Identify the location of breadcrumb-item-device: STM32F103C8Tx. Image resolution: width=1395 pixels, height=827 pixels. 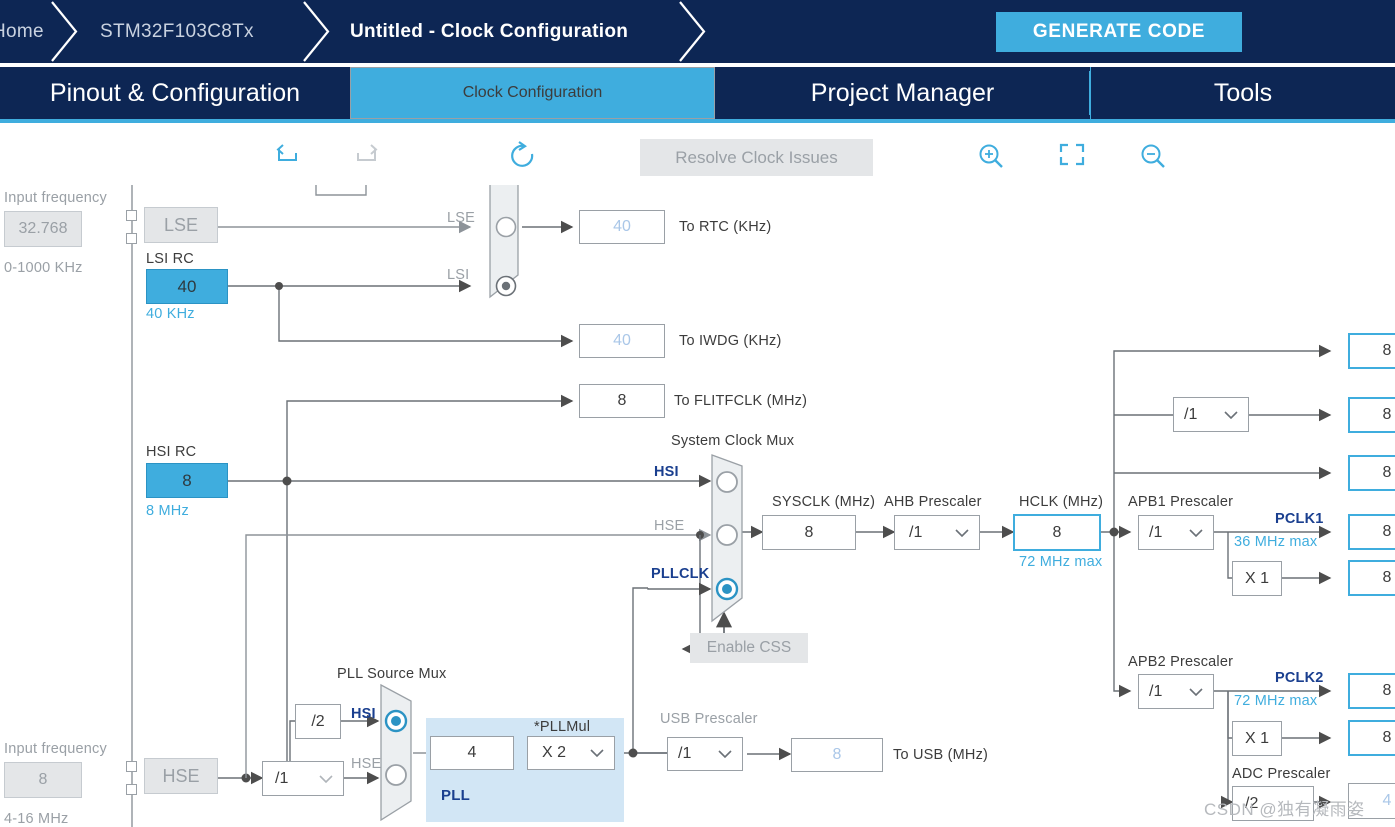
(177, 31).